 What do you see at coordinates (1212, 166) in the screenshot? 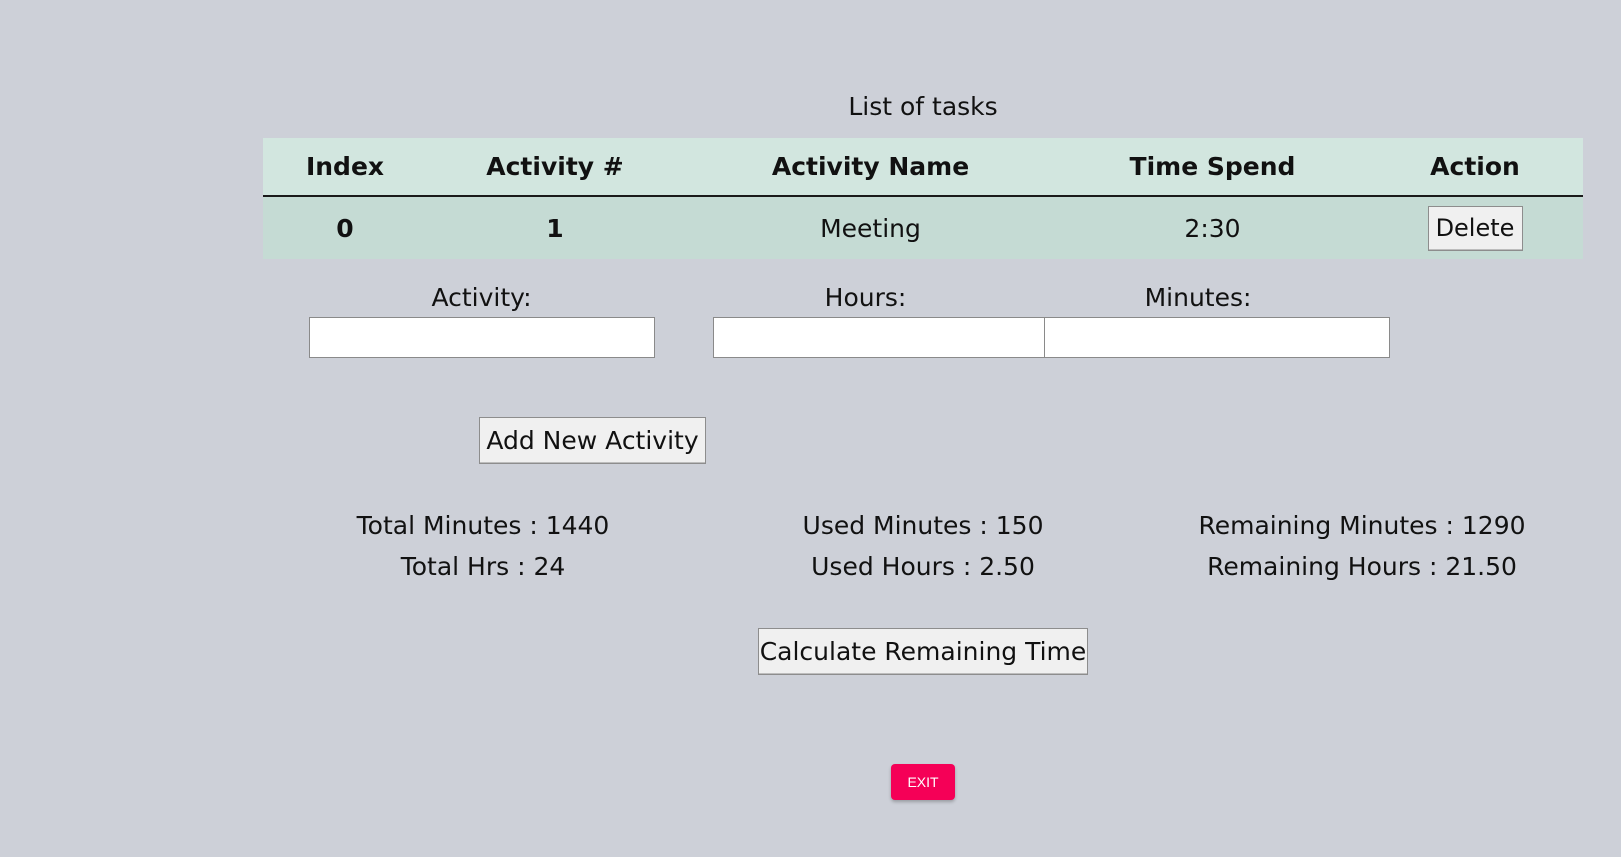
I see `header-time-spend: Time Spend` at bounding box center [1212, 166].